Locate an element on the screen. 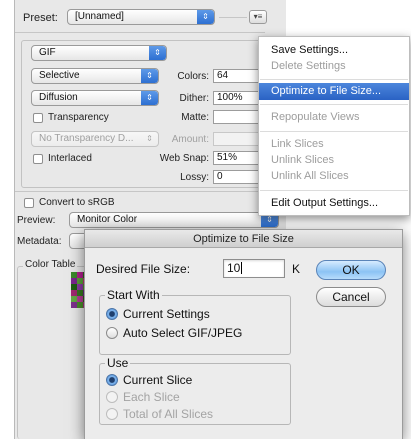  preview-popup: Monitor Color ⇕ is located at coordinates (174, 220).